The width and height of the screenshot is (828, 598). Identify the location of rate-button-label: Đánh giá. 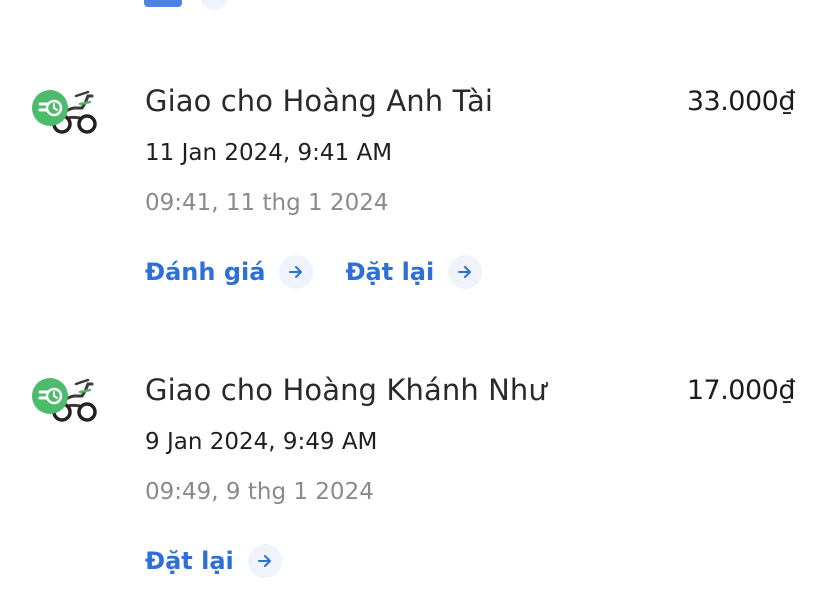
(205, 272).